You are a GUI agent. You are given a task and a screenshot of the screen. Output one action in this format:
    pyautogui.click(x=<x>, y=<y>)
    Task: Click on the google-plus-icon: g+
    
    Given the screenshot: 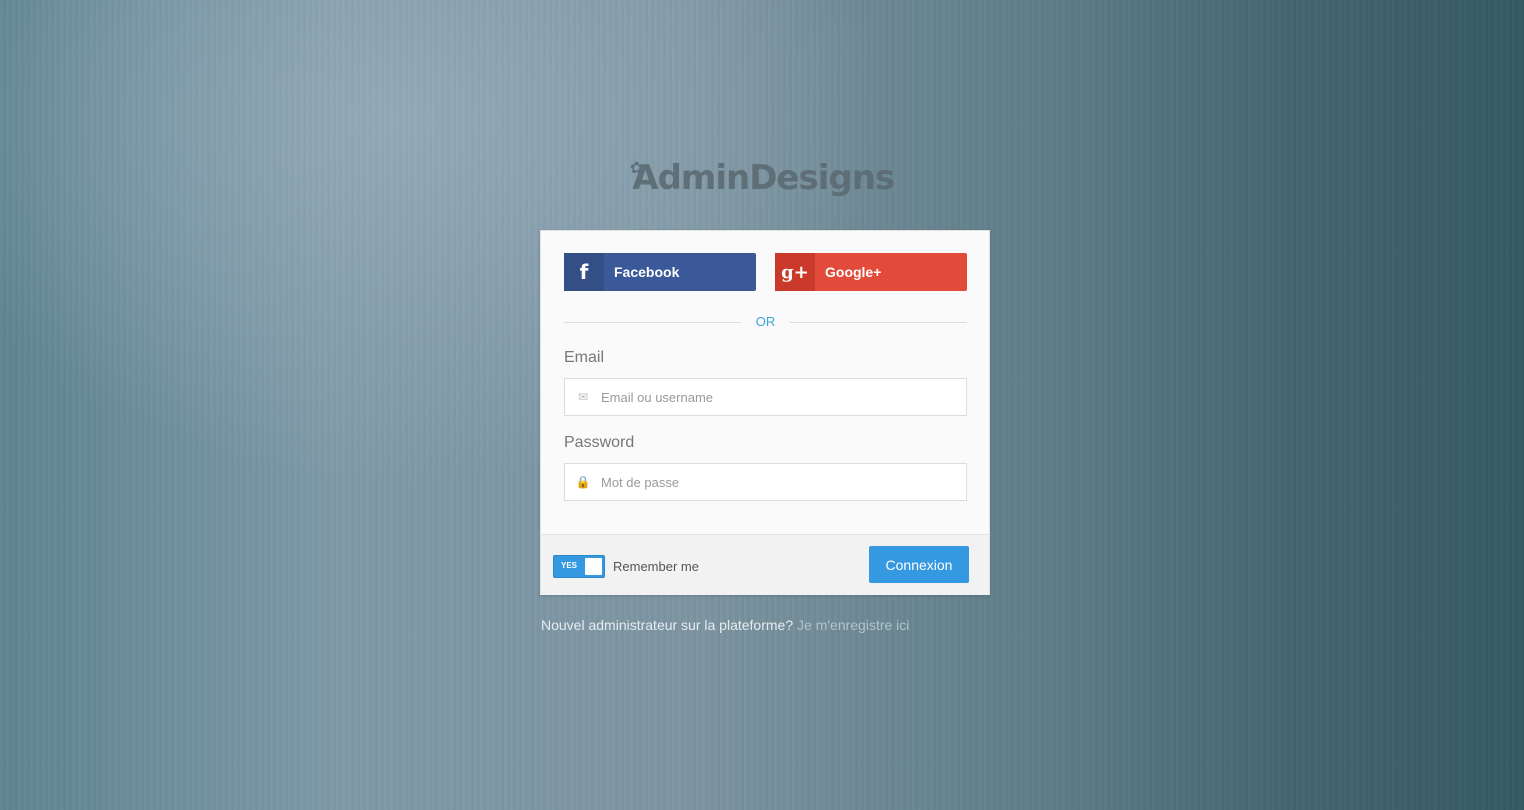 What is the action you would take?
    pyautogui.click(x=795, y=272)
    